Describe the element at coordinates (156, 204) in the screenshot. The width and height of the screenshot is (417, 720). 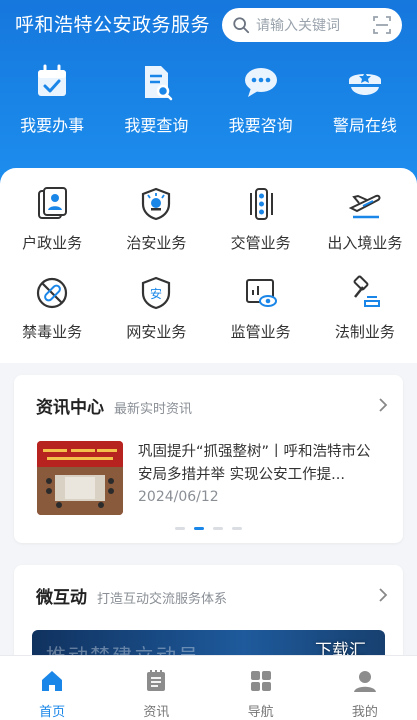
I see `shield-icon` at that location.